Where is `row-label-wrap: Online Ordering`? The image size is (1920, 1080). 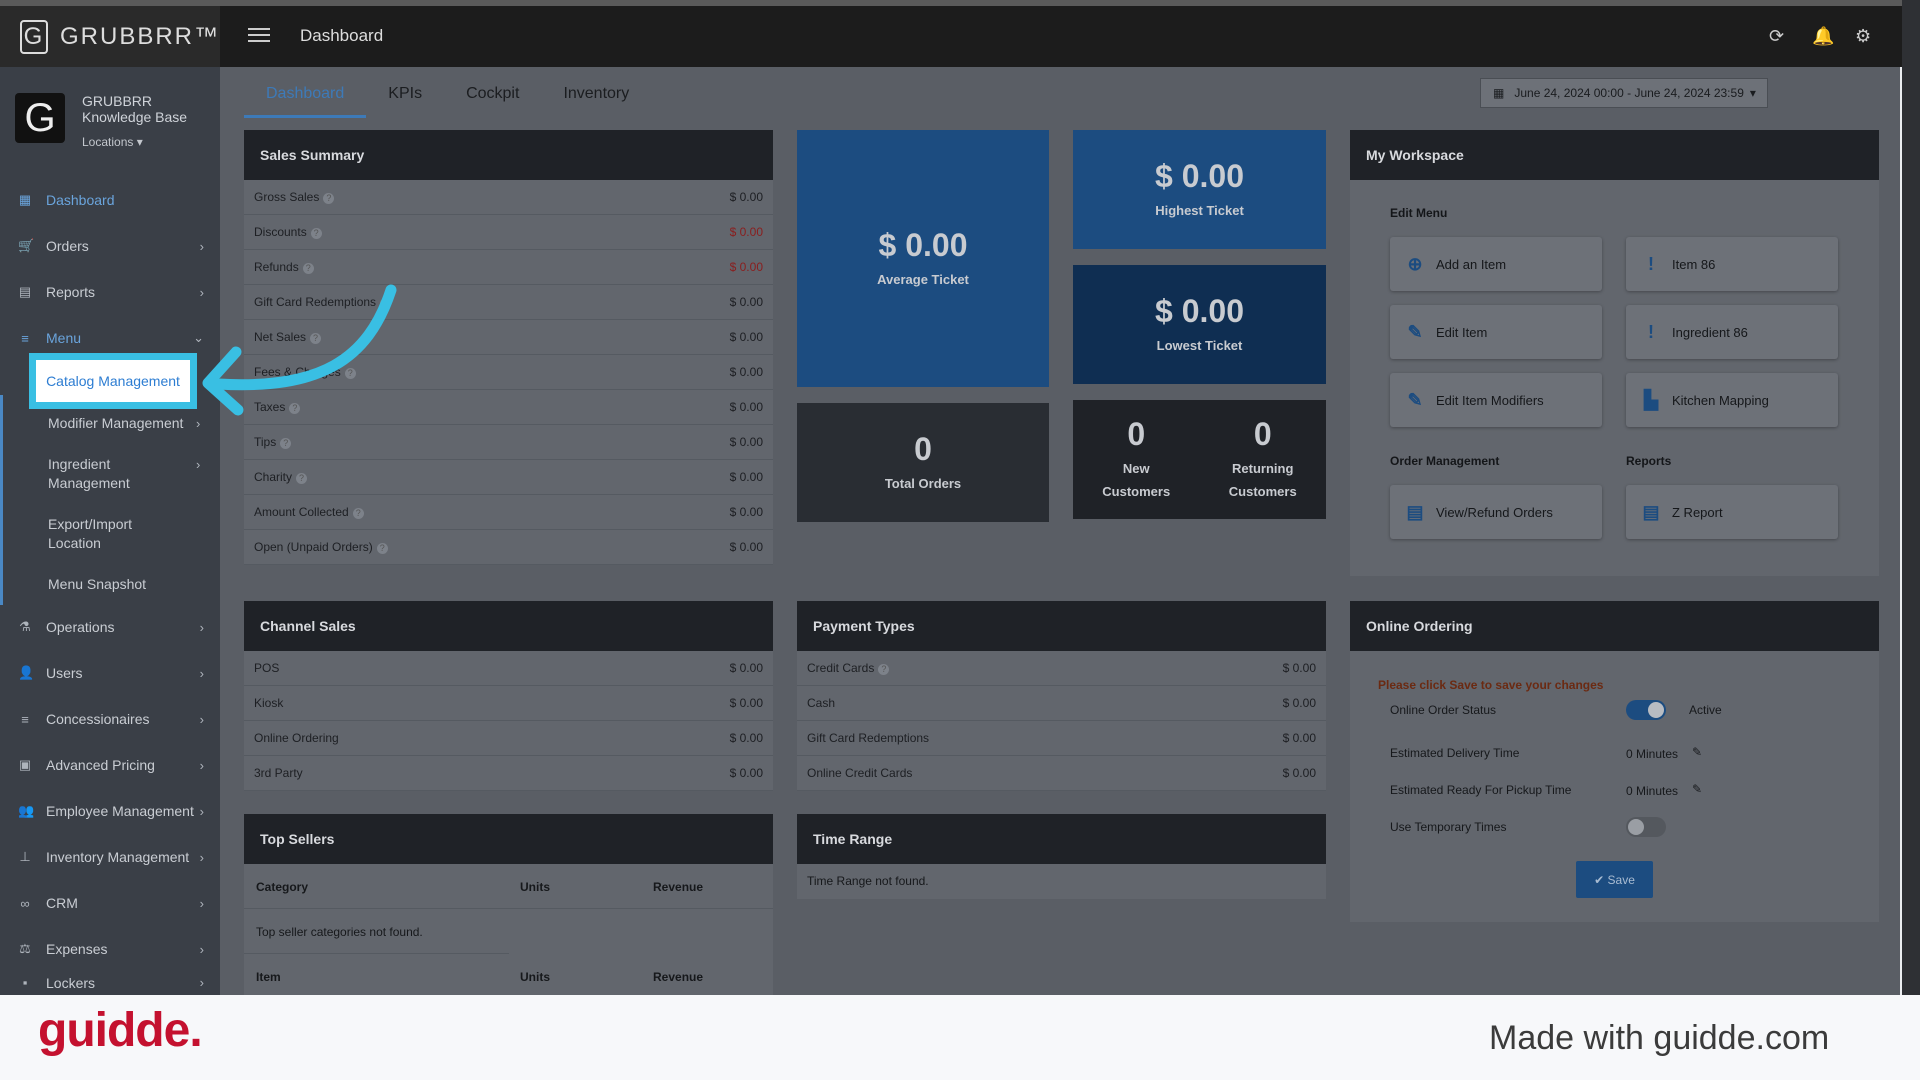 row-label-wrap: Online Ordering is located at coordinates (296, 738).